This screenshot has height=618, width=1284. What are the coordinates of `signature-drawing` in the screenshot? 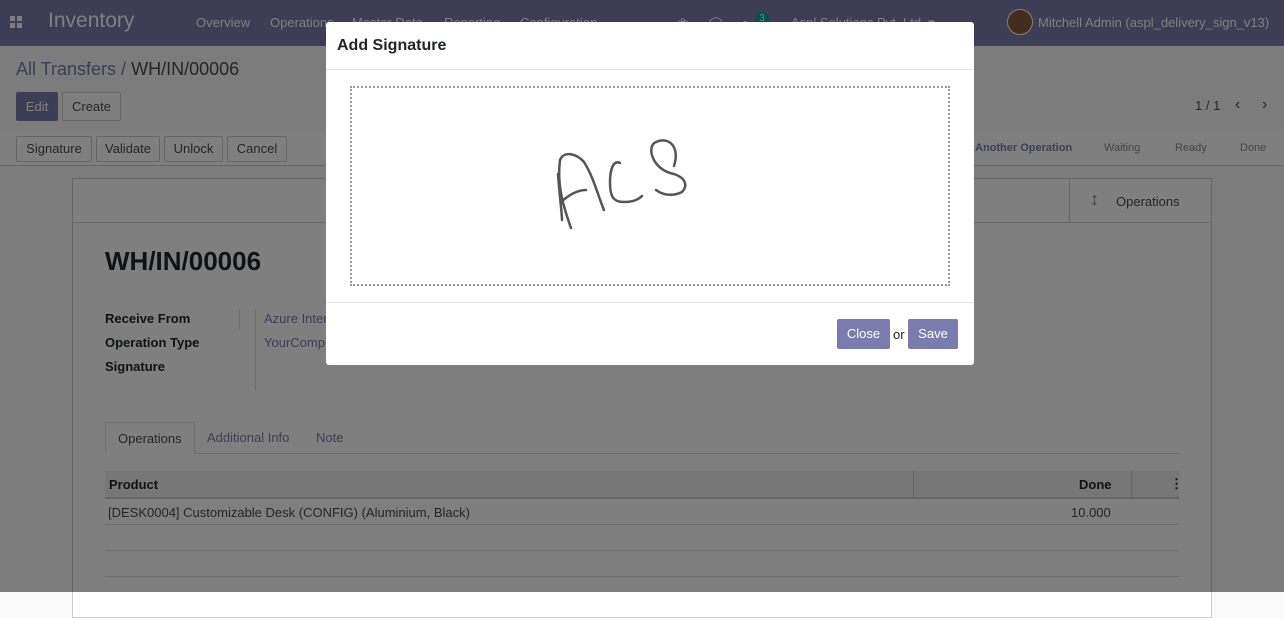 It's located at (621, 184).